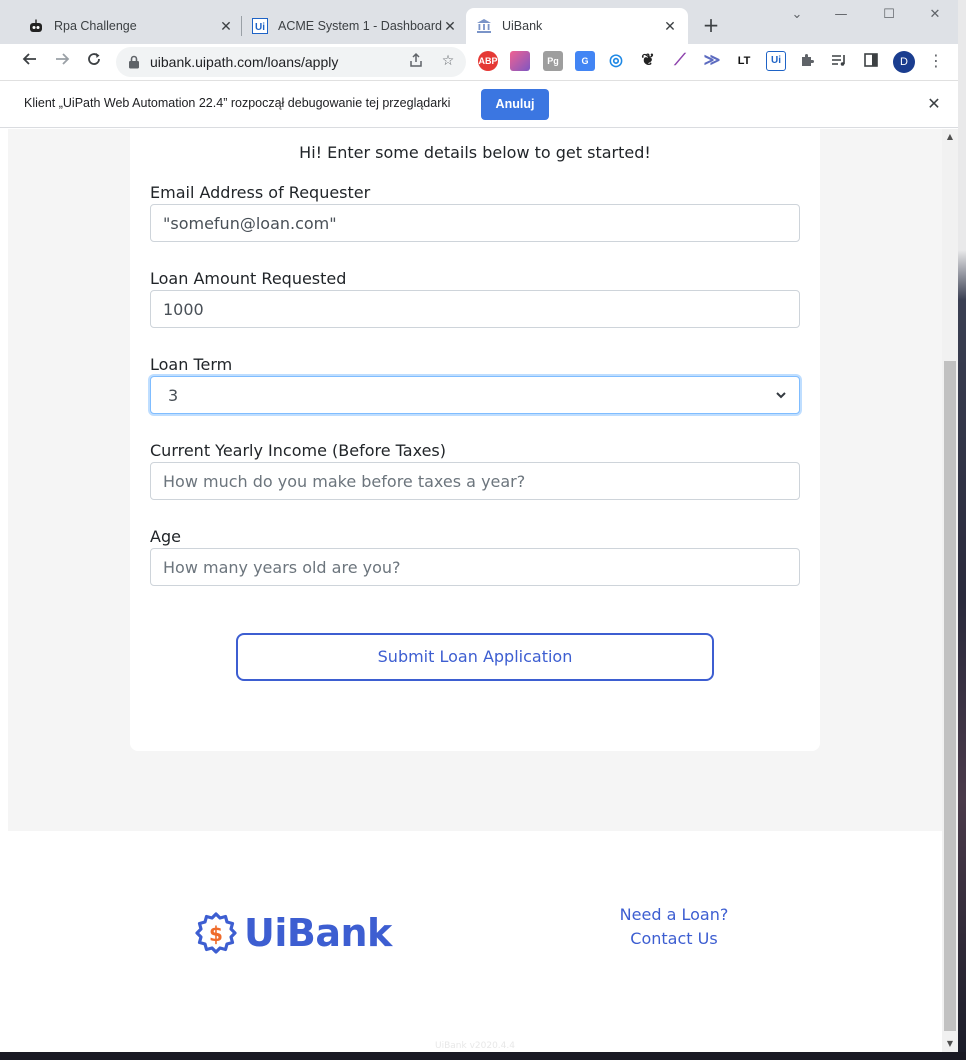  Describe the element at coordinates (488, 61) in the screenshot. I see `adblock-icon: ABP` at that location.